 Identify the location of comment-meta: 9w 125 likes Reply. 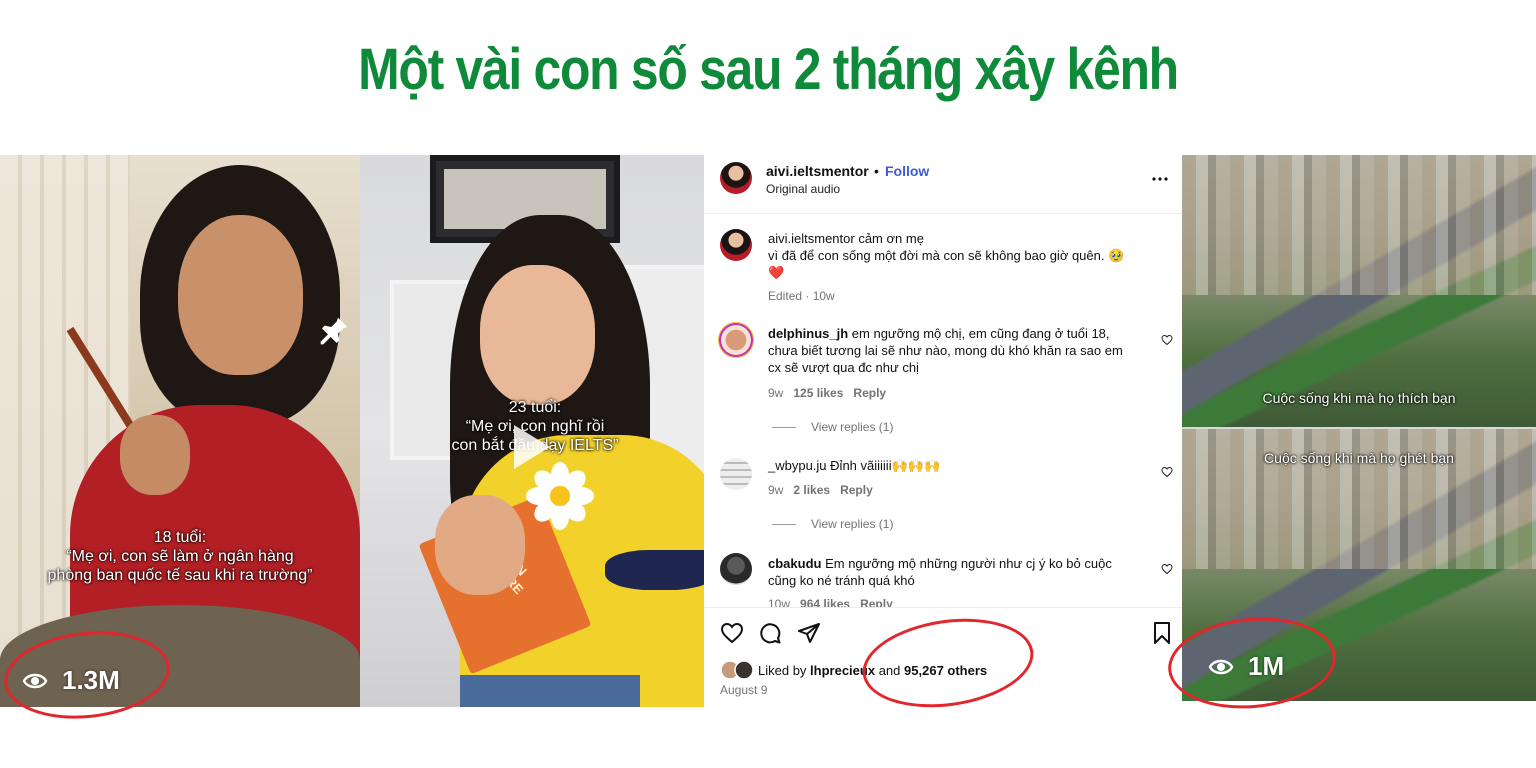
(827, 393).